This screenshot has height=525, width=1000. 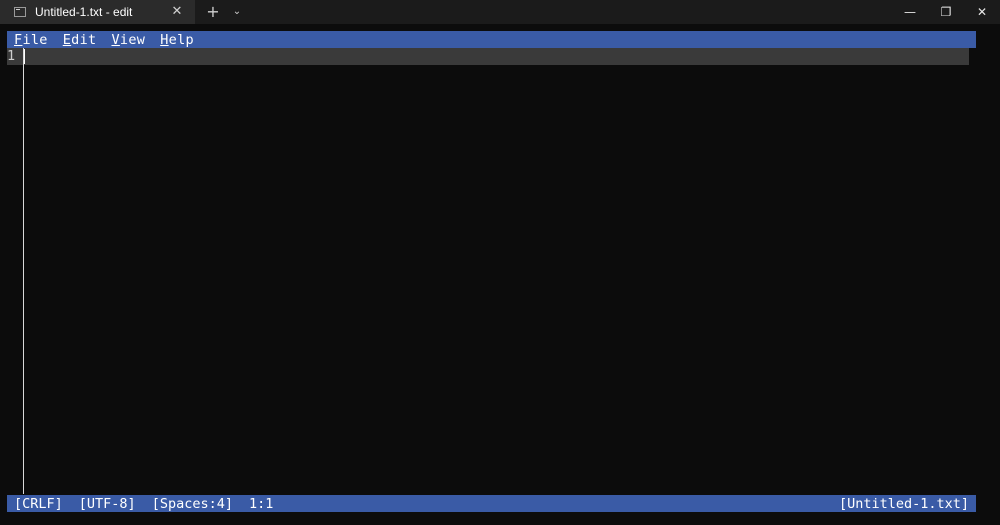 What do you see at coordinates (24, 56) in the screenshot?
I see `text-cursor` at bounding box center [24, 56].